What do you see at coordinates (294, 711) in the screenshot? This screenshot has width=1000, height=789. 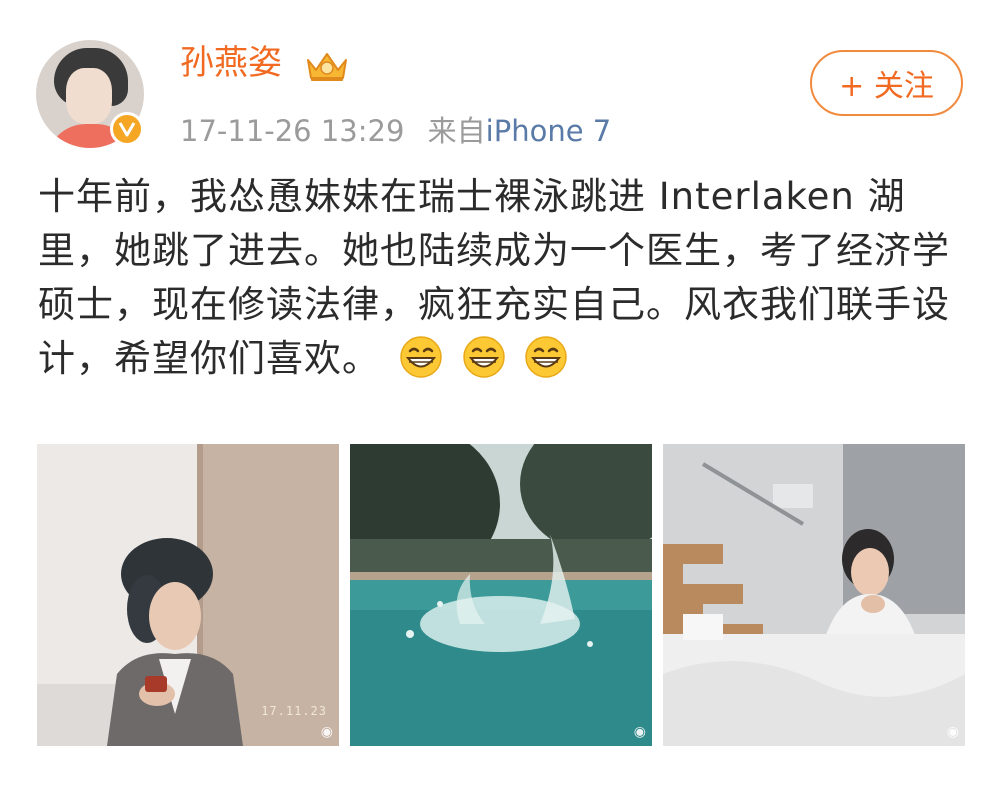 I see `photo-date-stamp: 17.11.23` at bounding box center [294, 711].